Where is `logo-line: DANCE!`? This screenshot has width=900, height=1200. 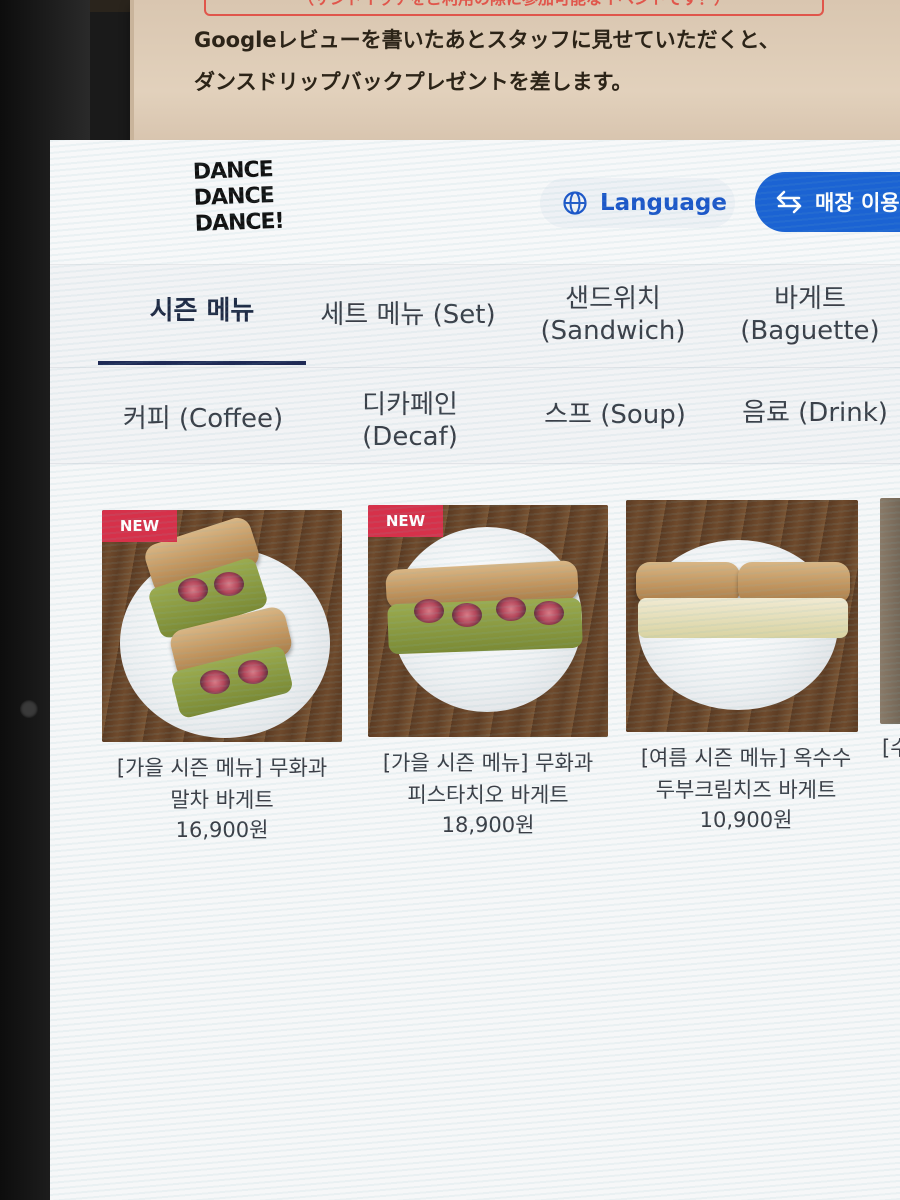
logo-line: DANCE! is located at coordinates (239, 222).